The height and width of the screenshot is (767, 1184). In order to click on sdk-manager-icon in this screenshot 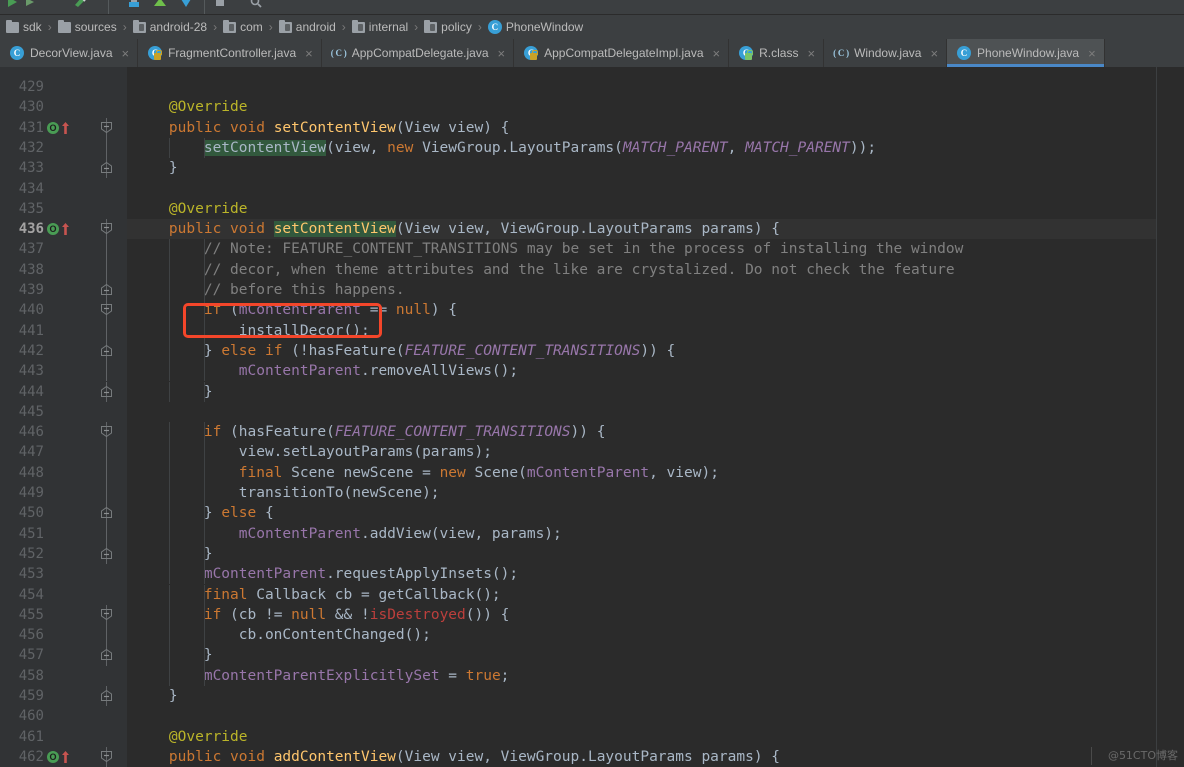, I will do `click(160, 5)`.